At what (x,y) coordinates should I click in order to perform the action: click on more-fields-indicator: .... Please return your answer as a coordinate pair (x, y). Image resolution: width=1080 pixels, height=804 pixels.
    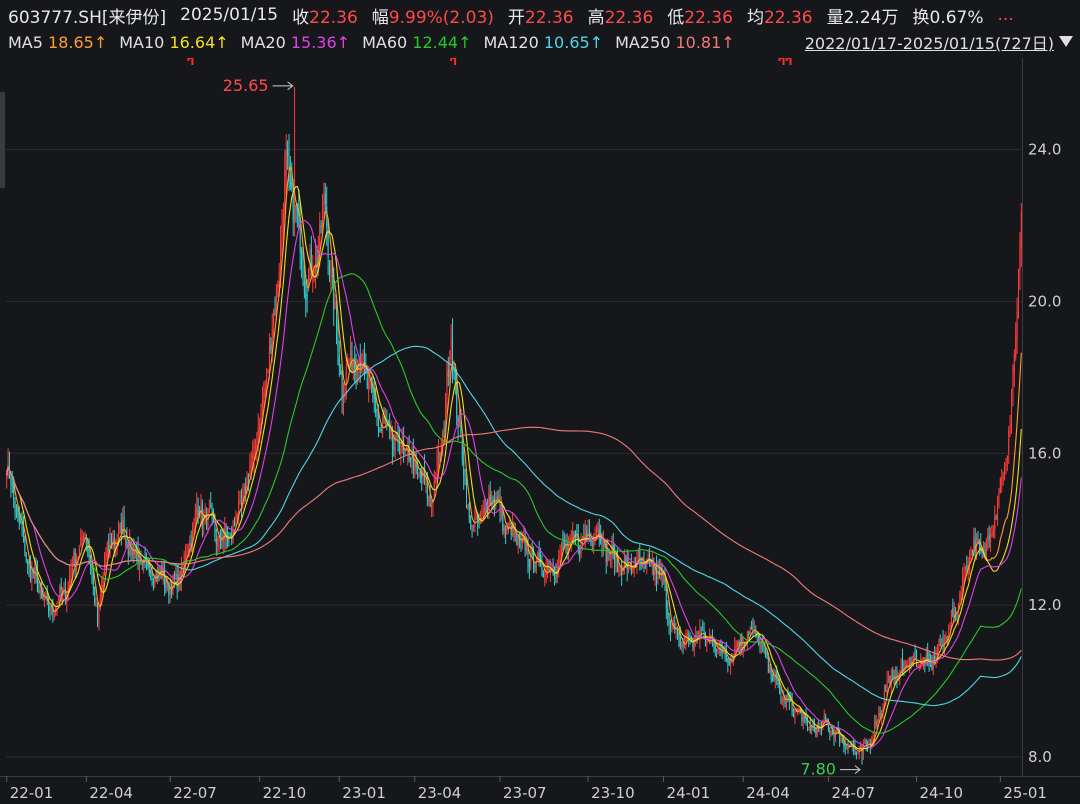
    Looking at the image, I should click on (1005, 15).